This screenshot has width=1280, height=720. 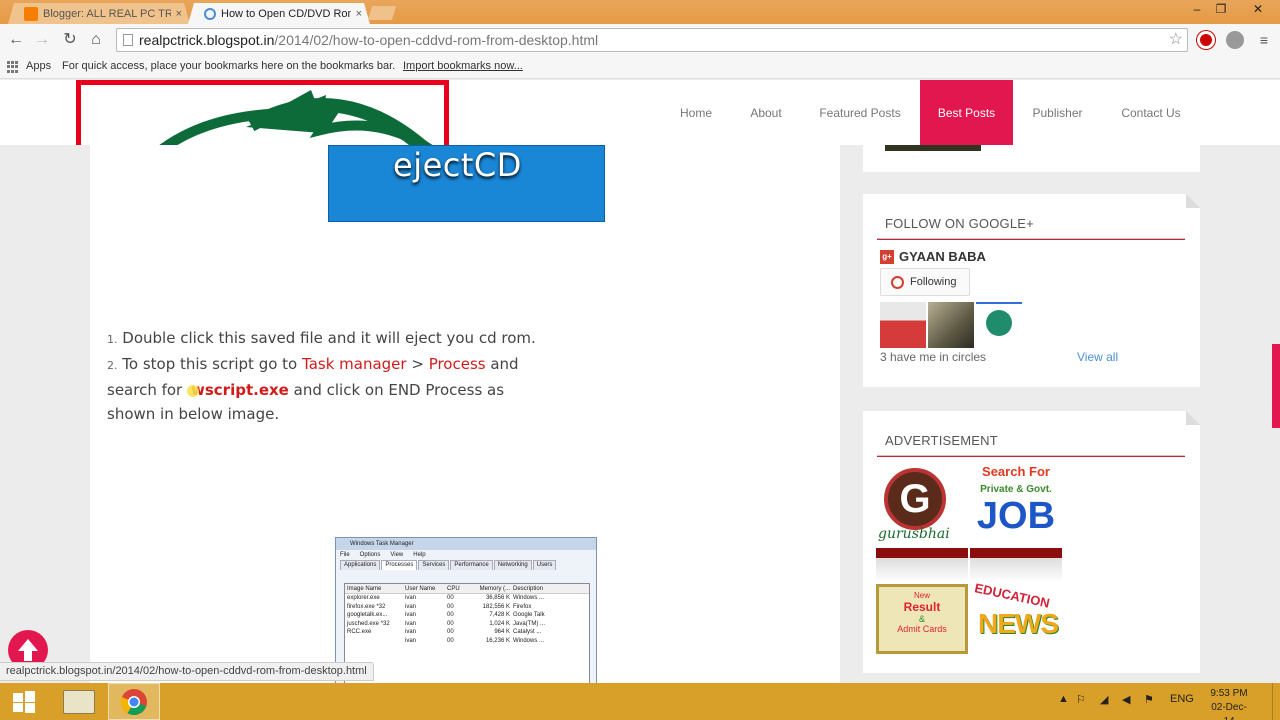 I want to click on tm-tab: Users, so click(x=544, y=565).